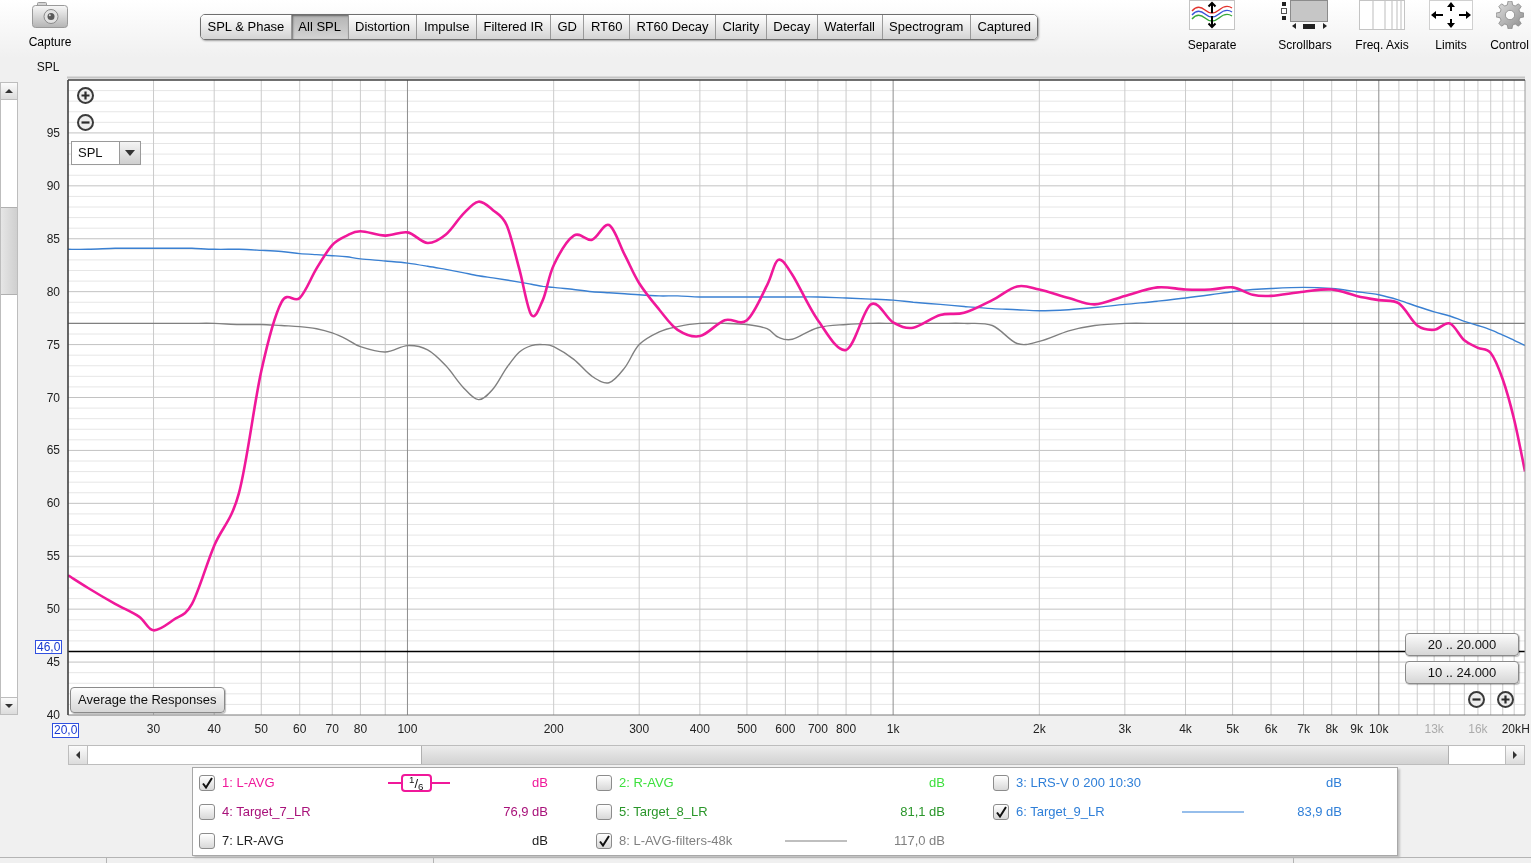 The image size is (1531, 863). I want to click on caret-icon, so click(130, 153).